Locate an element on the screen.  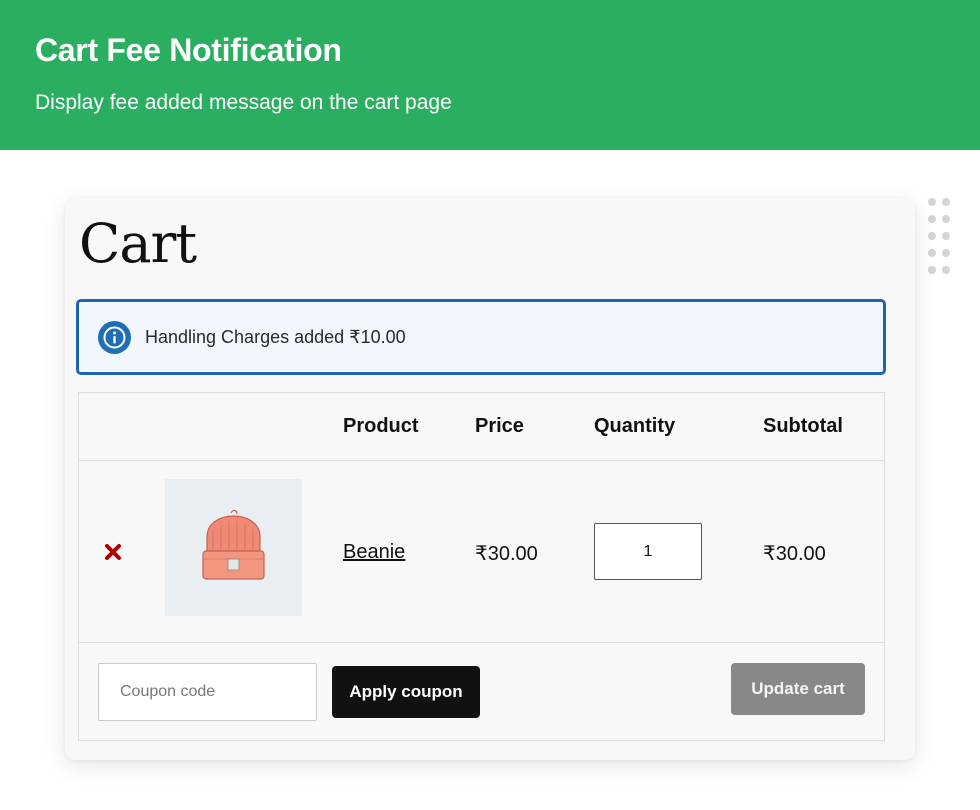
cart-title: Cart is located at coordinates (138, 243).